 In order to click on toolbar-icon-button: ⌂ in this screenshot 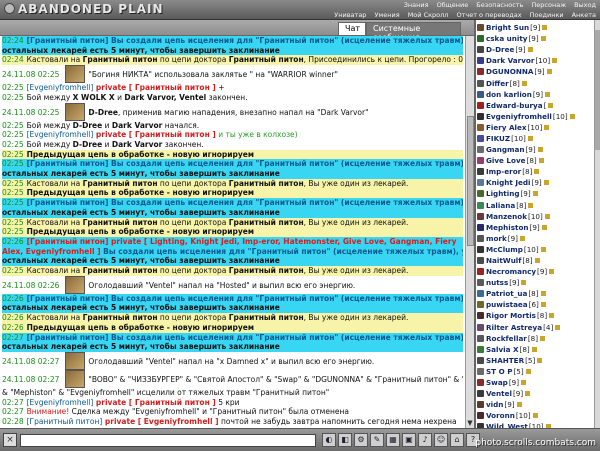, I will do `click(457, 440)`.